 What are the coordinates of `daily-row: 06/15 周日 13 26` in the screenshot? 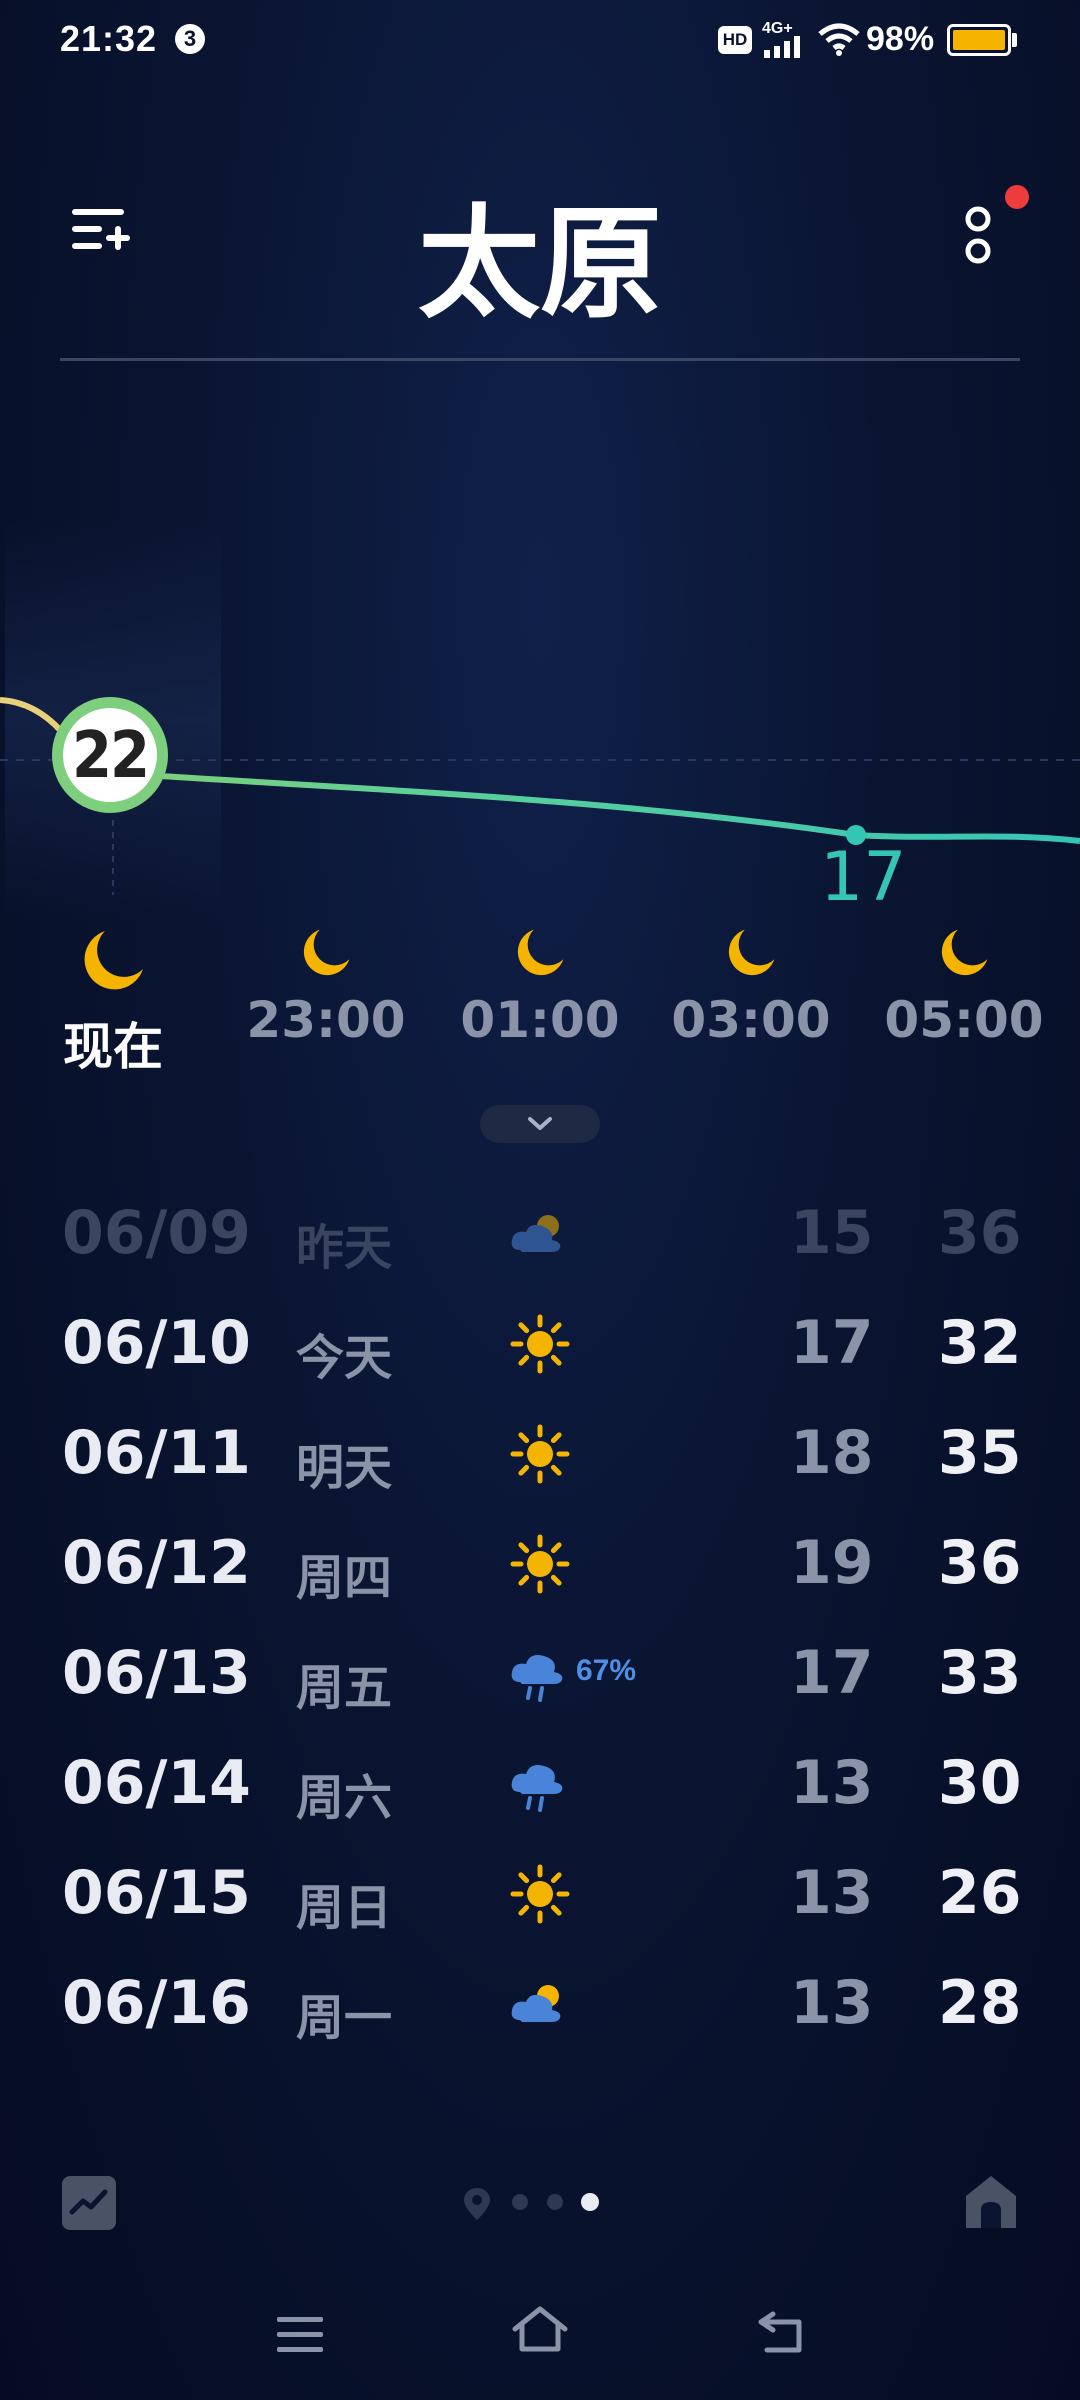 It's located at (540, 1890).